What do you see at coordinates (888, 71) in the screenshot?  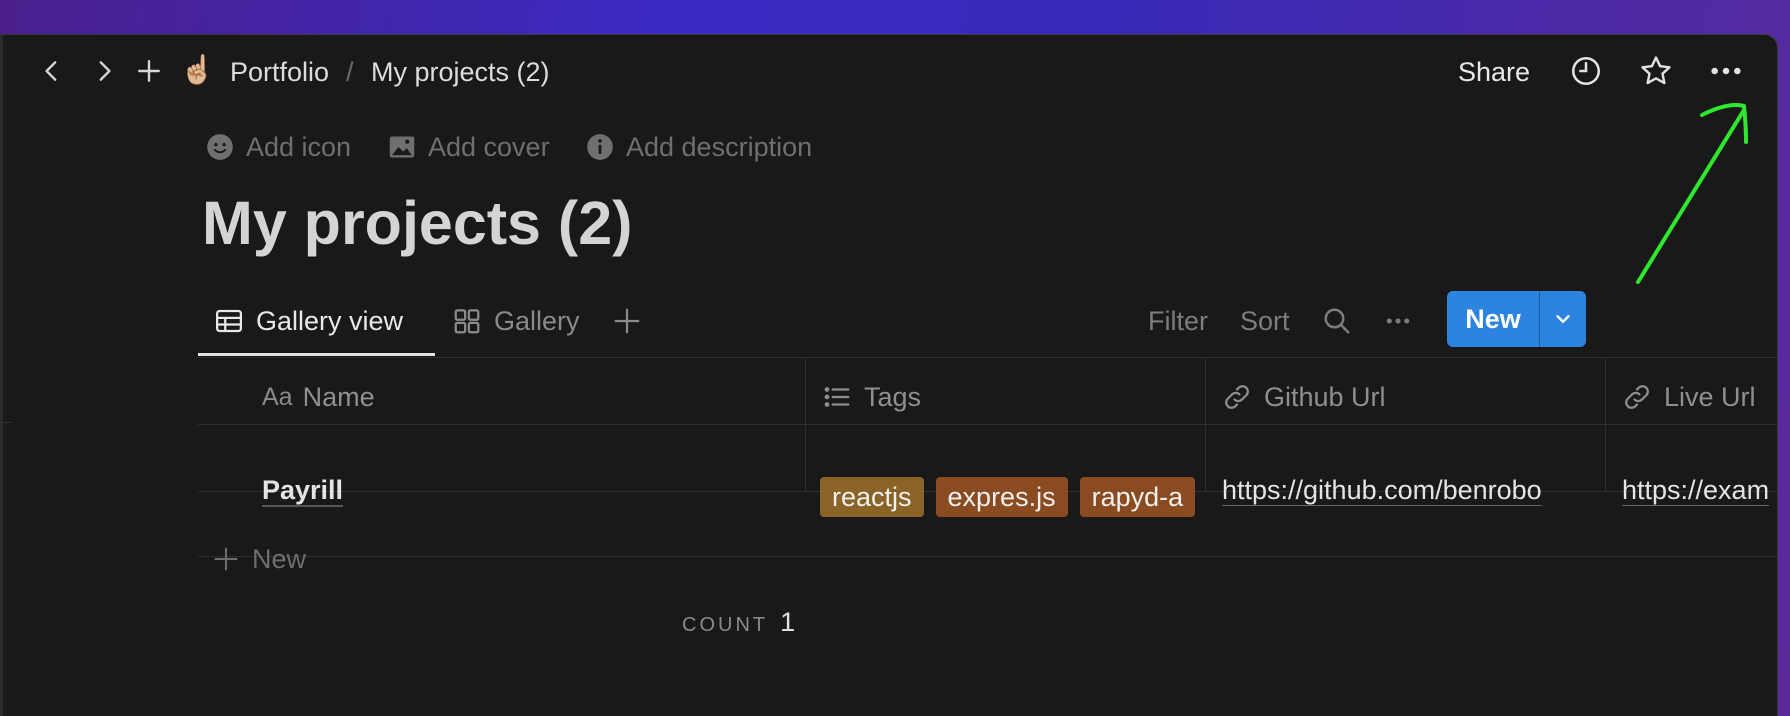 I see `top-bar: ☝🏼 Portfolio / My projects (2) Share` at bounding box center [888, 71].